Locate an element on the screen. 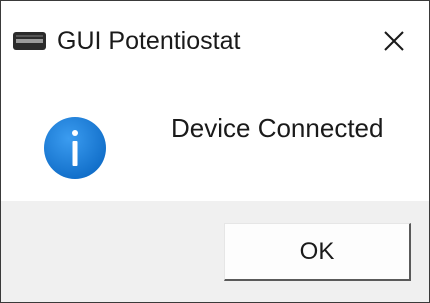 This screenshot has width=430, height=303. close-button is located at coordinates (394, 41).